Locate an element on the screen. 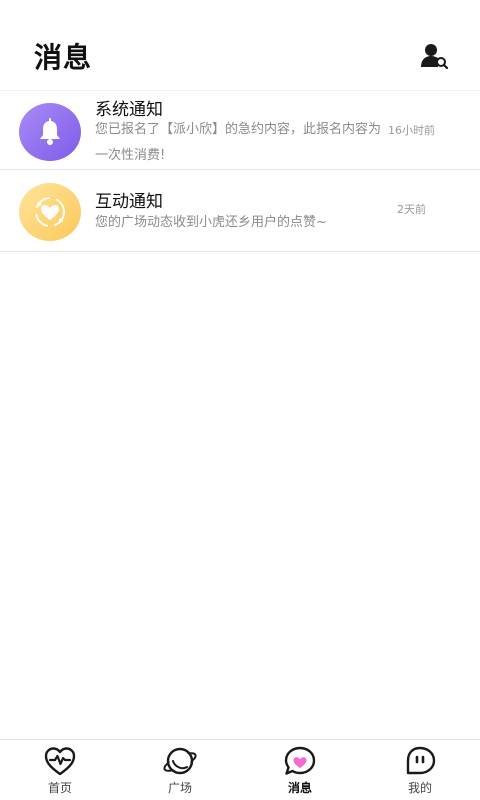 The image size is (480, 800). tab-label: 我的 is located at coordinates (419, 788).